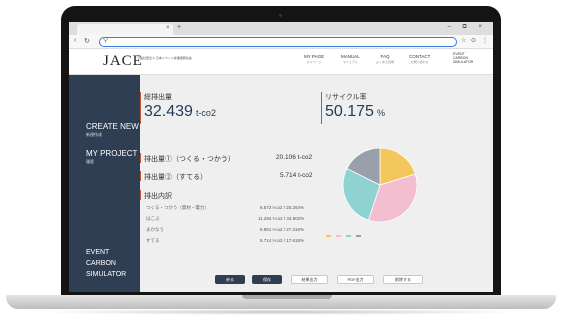 The image size is (562, 327). Describe the element at coordinates (158, 97) in the screenshot. I see `total-emission-label: 総排出量` at that location.